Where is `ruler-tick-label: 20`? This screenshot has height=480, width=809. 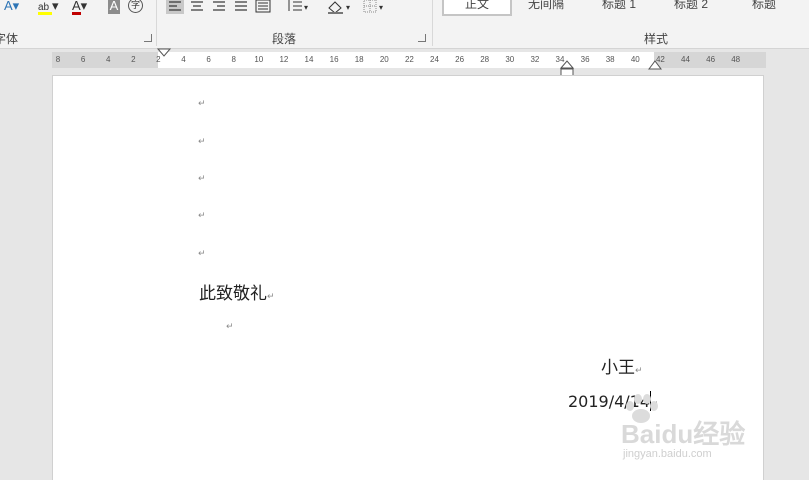 ruler-tick-label: 20 is located at coordinates (384, 59).